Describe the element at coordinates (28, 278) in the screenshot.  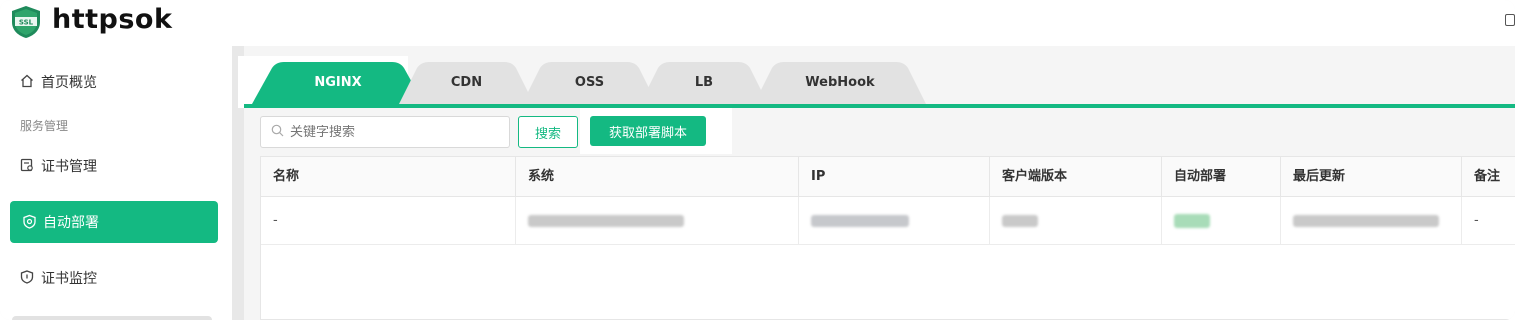
I see `shield-icon` at that location.